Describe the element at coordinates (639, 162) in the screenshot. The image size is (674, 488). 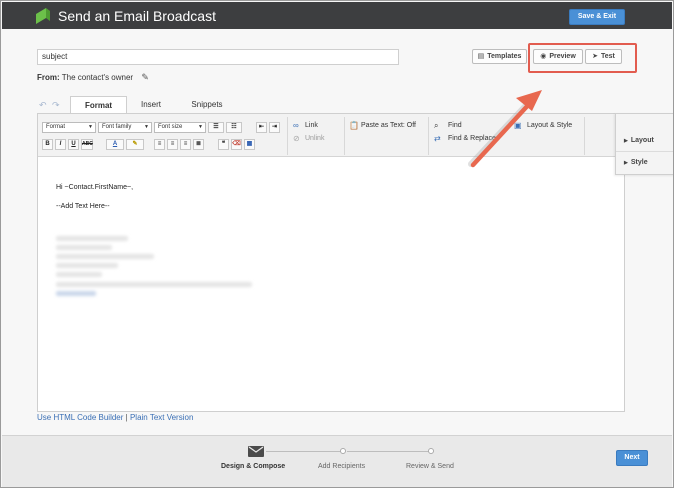
I see `style-label: Style` at that location.